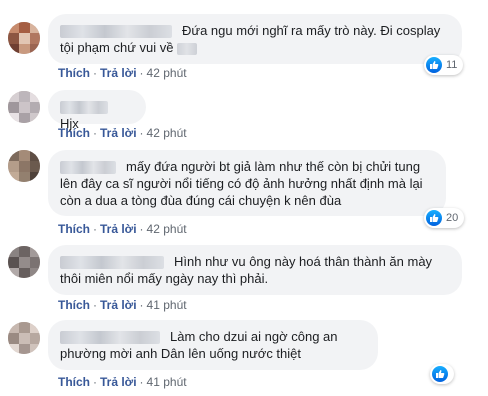 The width and height of the screenshot is (488, 396). What do you see at coordinates (452, 218) in the screenshot?
I see `reaction-number: 20` at bounding box center [452, 218].